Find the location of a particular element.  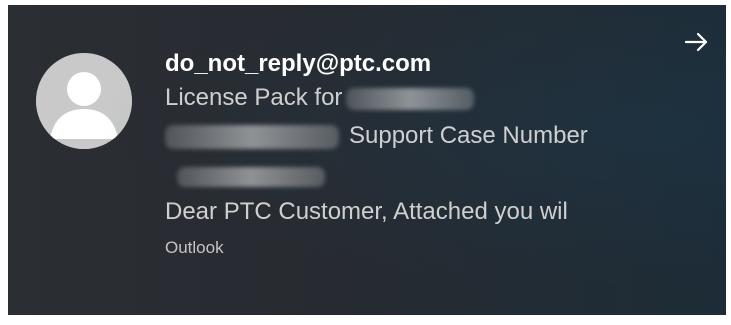

subject-text-2: Support Case Number is located at coordinates (468, 135).